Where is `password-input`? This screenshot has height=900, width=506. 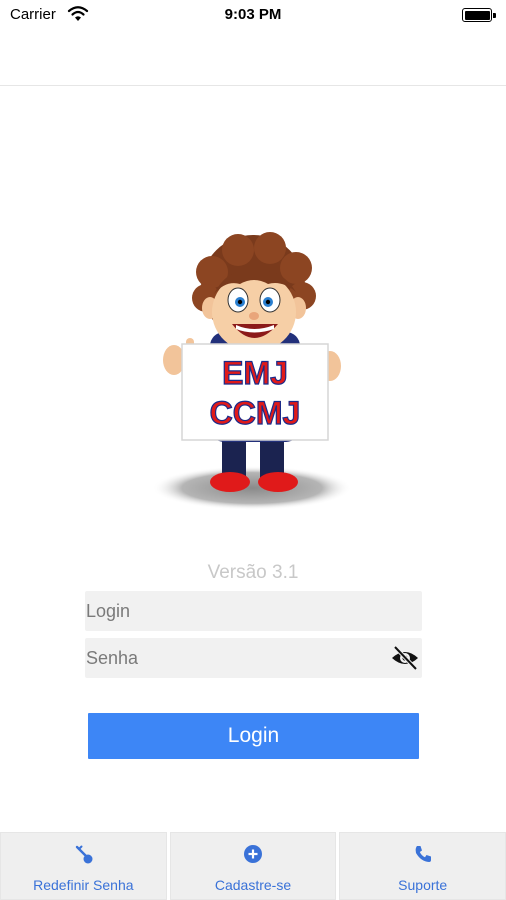 password-input is located at coordinates (253, 658).